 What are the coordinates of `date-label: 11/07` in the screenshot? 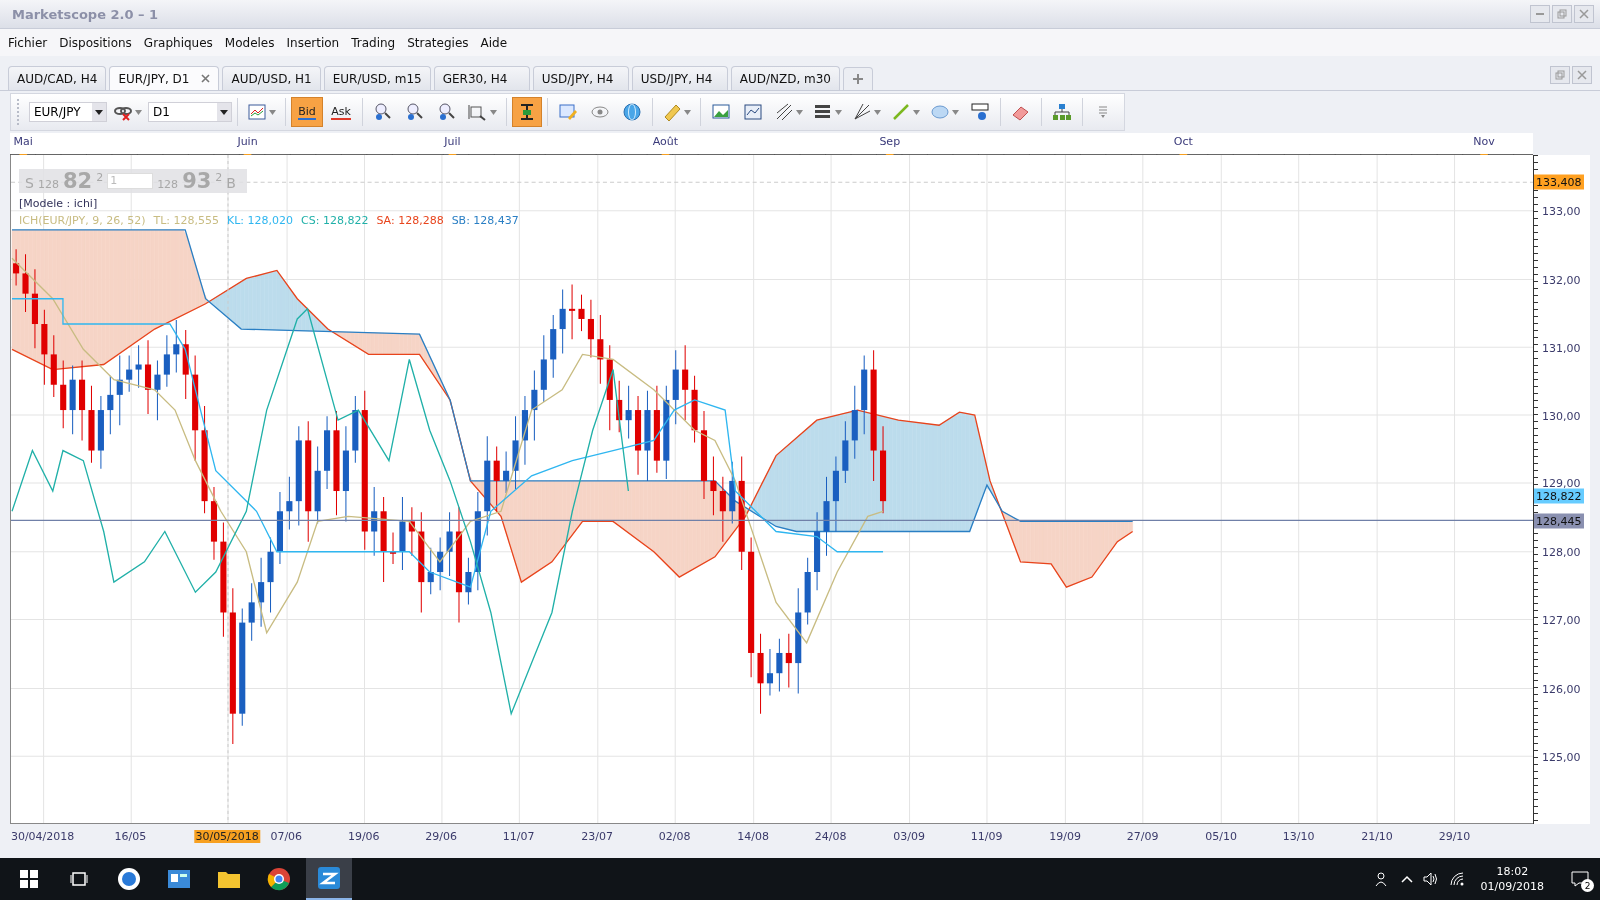 It's located at (518, 836).